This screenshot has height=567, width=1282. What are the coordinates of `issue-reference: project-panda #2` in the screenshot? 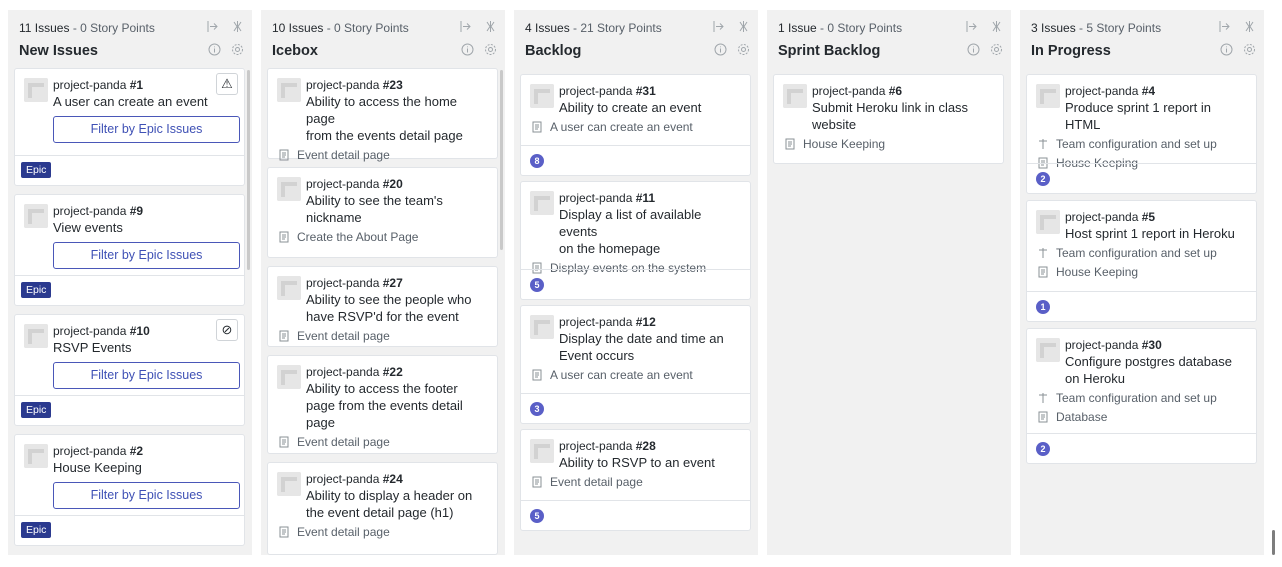 It's located at (143, 451).